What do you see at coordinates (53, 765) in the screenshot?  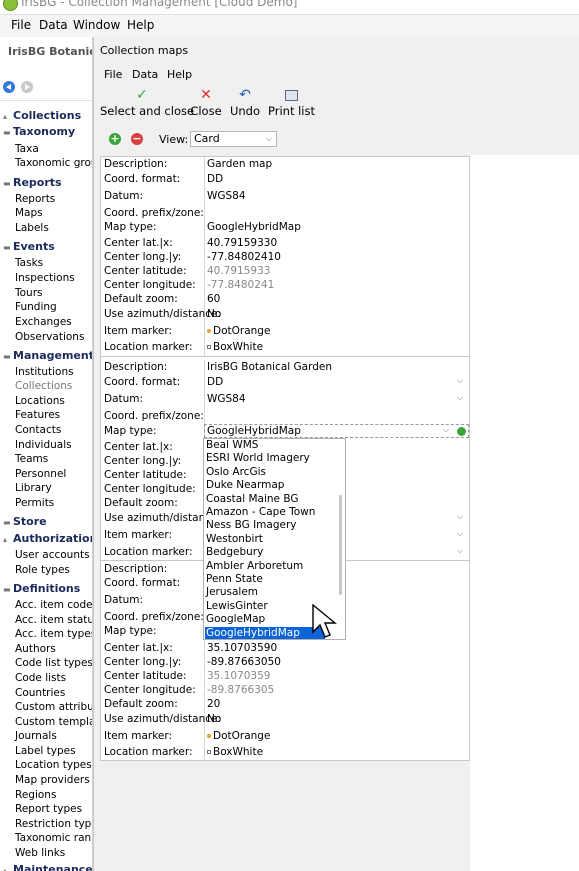 I see `nav-item-location-types: Location types` at bounding box center [53, 765].